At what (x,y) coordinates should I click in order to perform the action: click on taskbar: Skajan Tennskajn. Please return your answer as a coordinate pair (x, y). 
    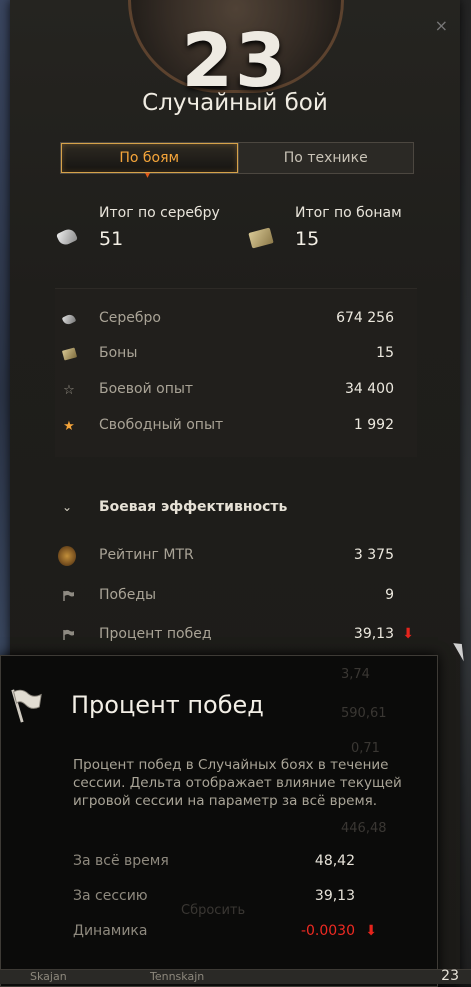
    Looking at the image, I should click on (235, 976).